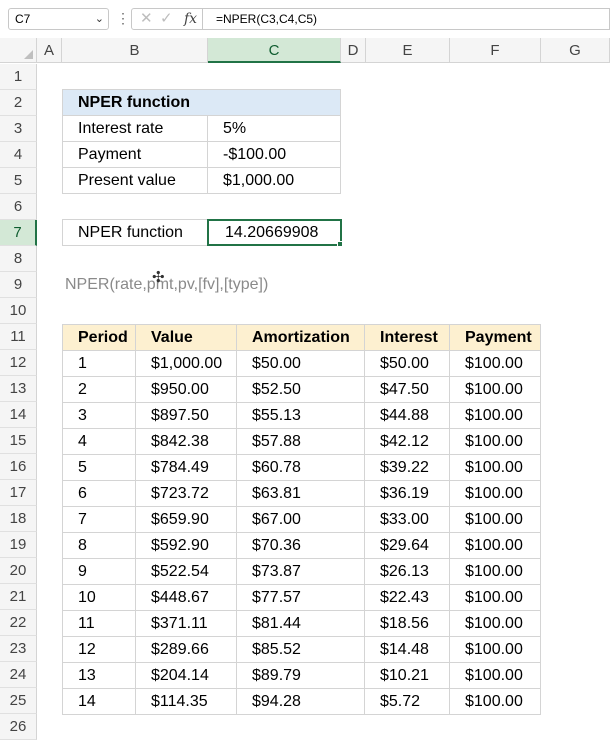  What do you see at coordinates (190, 19) in the screenshot?
I see `insert-function-icon: fx` at bounding box center [190, 19].